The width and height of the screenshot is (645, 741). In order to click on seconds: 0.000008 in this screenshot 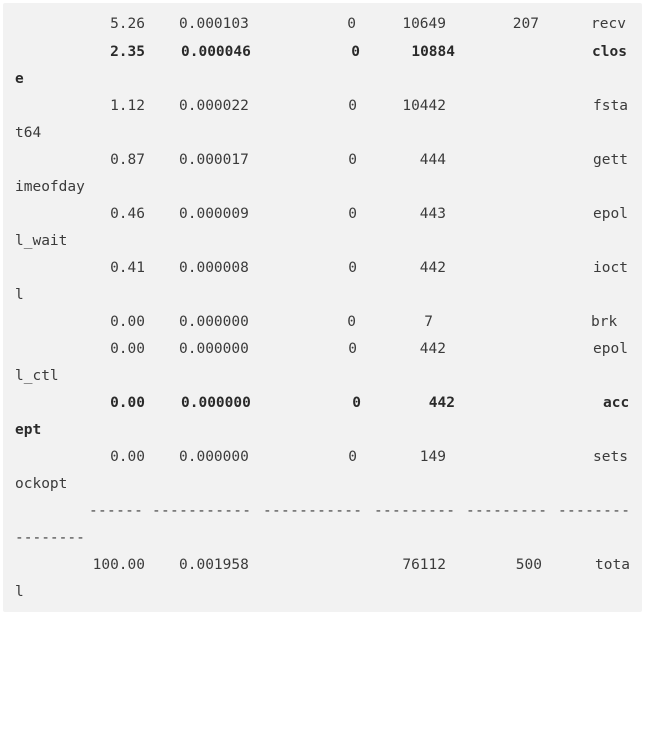, I will do `click(214, 268)`.